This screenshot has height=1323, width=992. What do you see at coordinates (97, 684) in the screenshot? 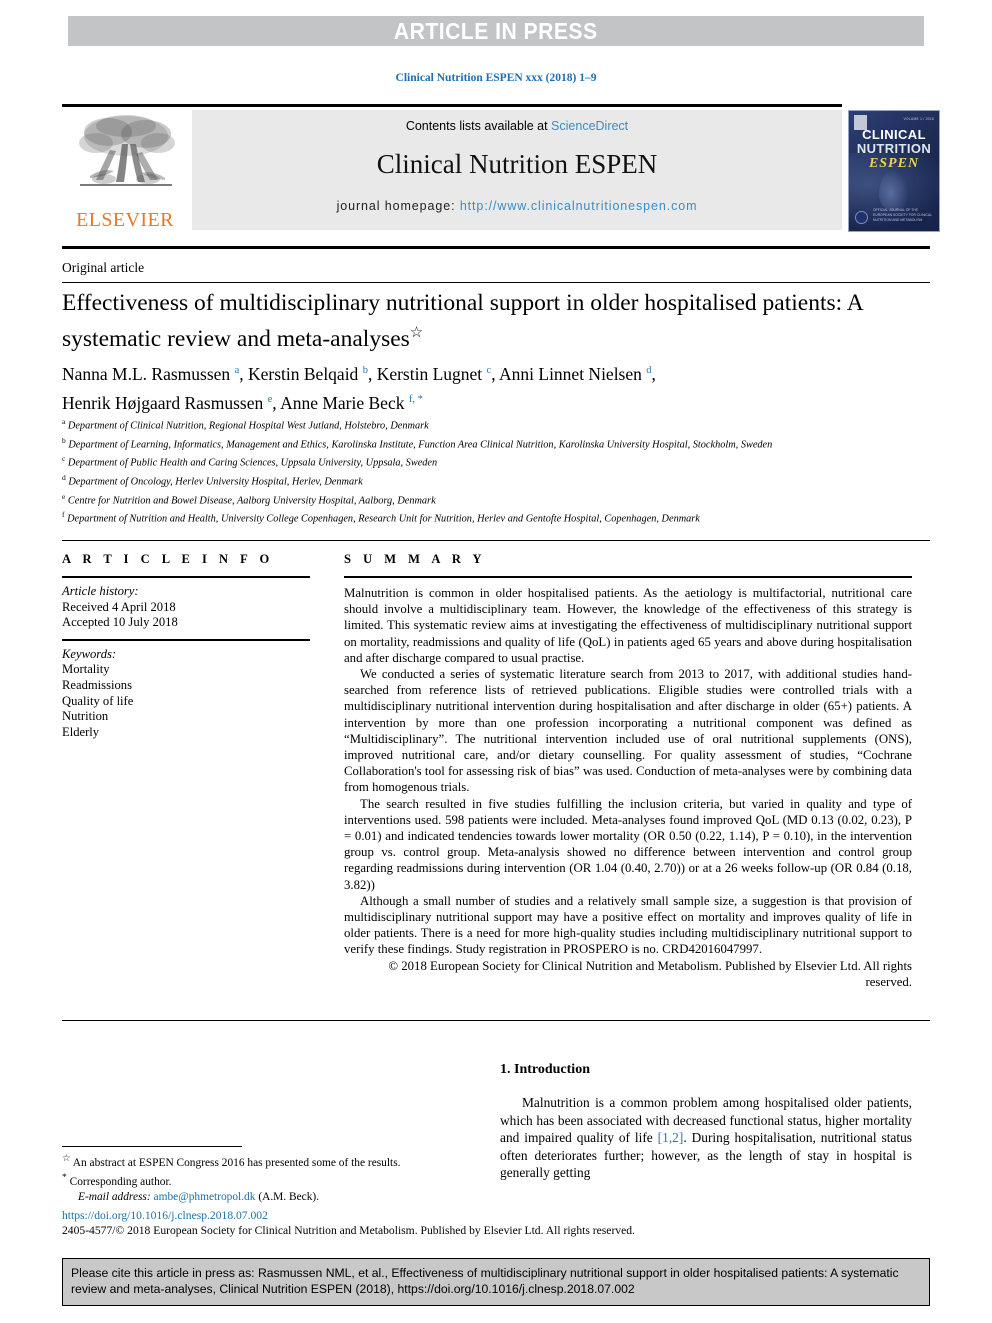
I see `keyword-item: Readmissions` at bounding box center [97, 684].